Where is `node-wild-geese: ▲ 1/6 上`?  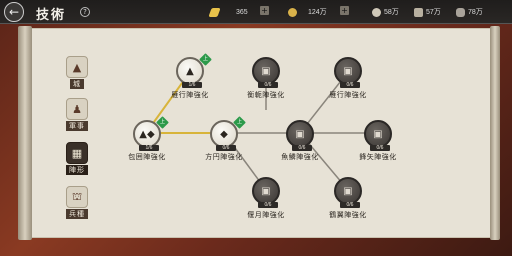 node-wild-geese: ▲ 1/6 上 is located at coordinates (194, 70).